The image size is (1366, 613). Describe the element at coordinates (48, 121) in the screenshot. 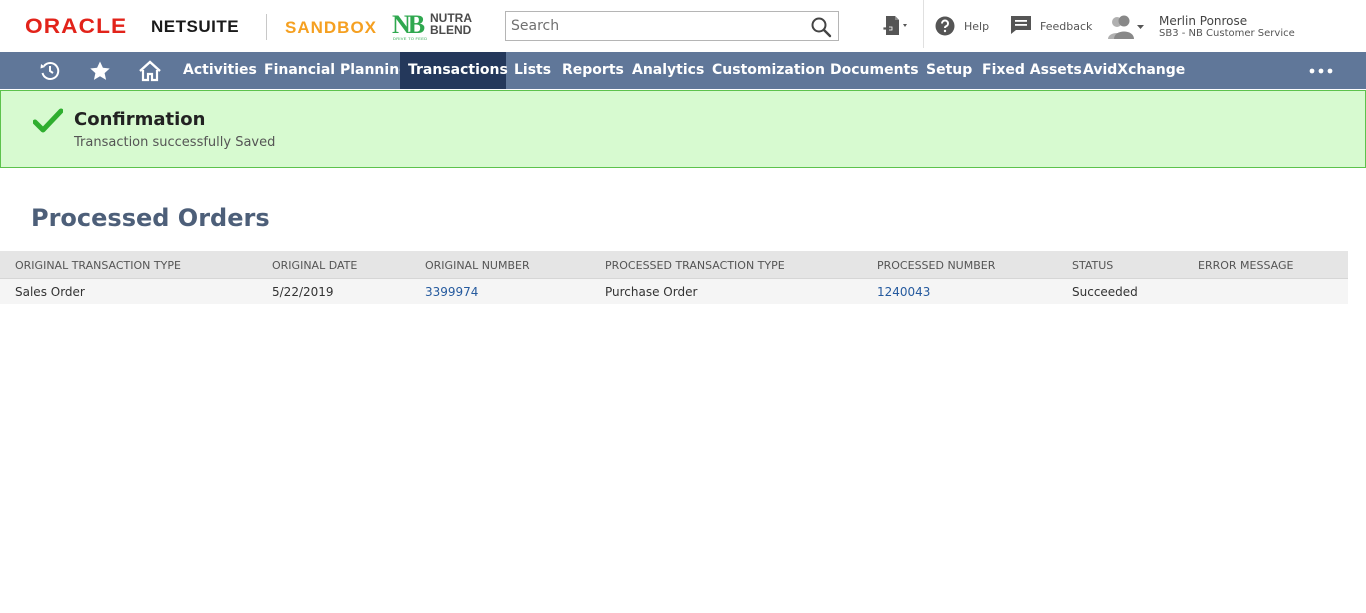

I see `checkmark-icon` at that location.